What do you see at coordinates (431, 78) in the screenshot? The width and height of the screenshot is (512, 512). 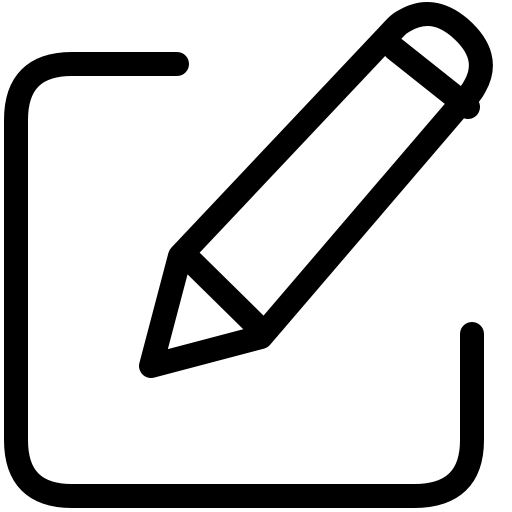 I see `pencil-ferrule-line` at bounding box center [431, 78].